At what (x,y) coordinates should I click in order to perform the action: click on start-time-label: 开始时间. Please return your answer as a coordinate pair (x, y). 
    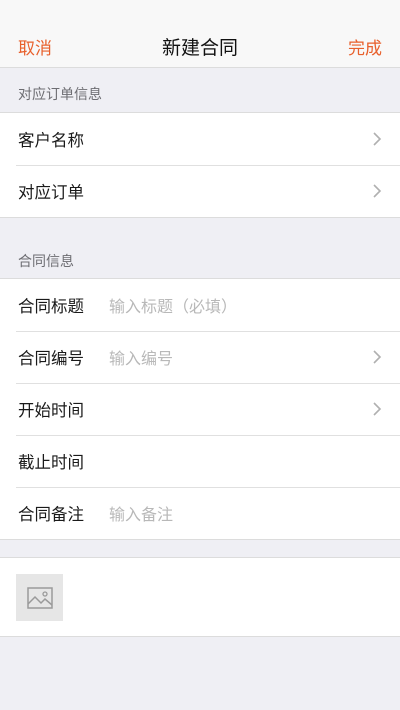
    Looking at the image, I should click on (51, 410).